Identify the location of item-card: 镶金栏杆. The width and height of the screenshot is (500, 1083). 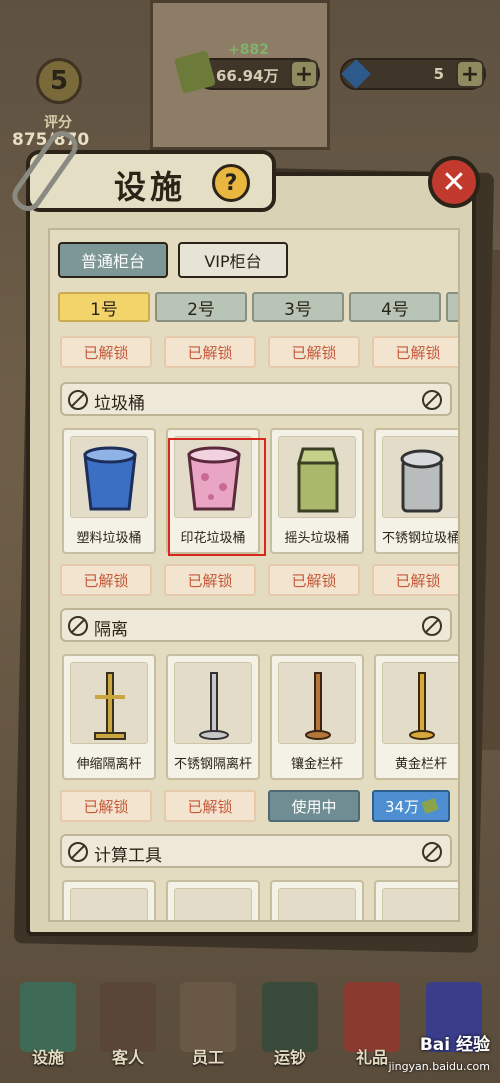
(317, 717).